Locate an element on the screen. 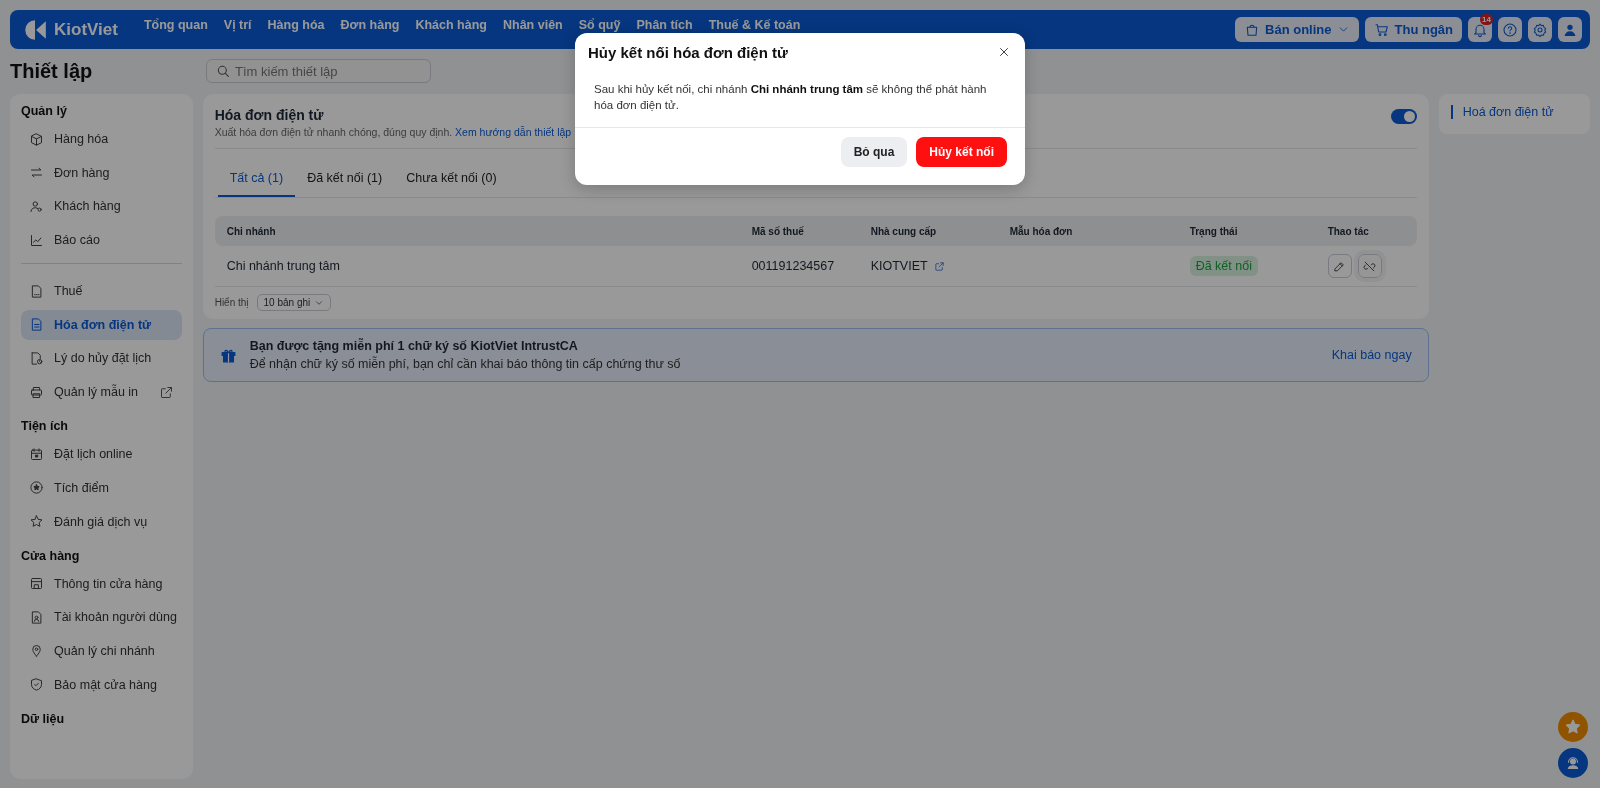  external-link-icon is located at coordinates (939, 266).